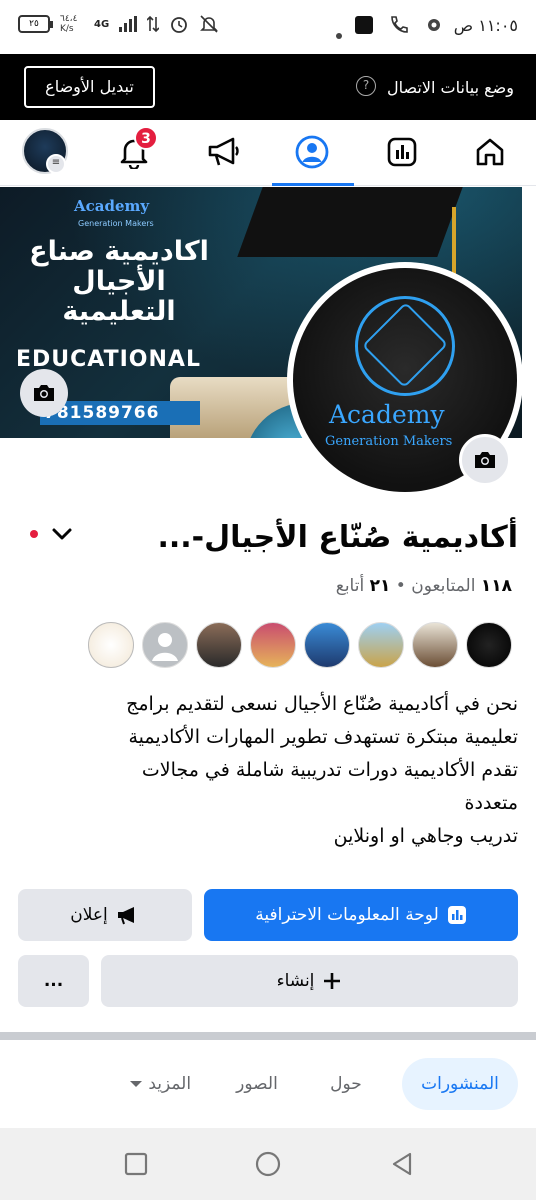  I want to click on ads-tab, so click(224, 152).